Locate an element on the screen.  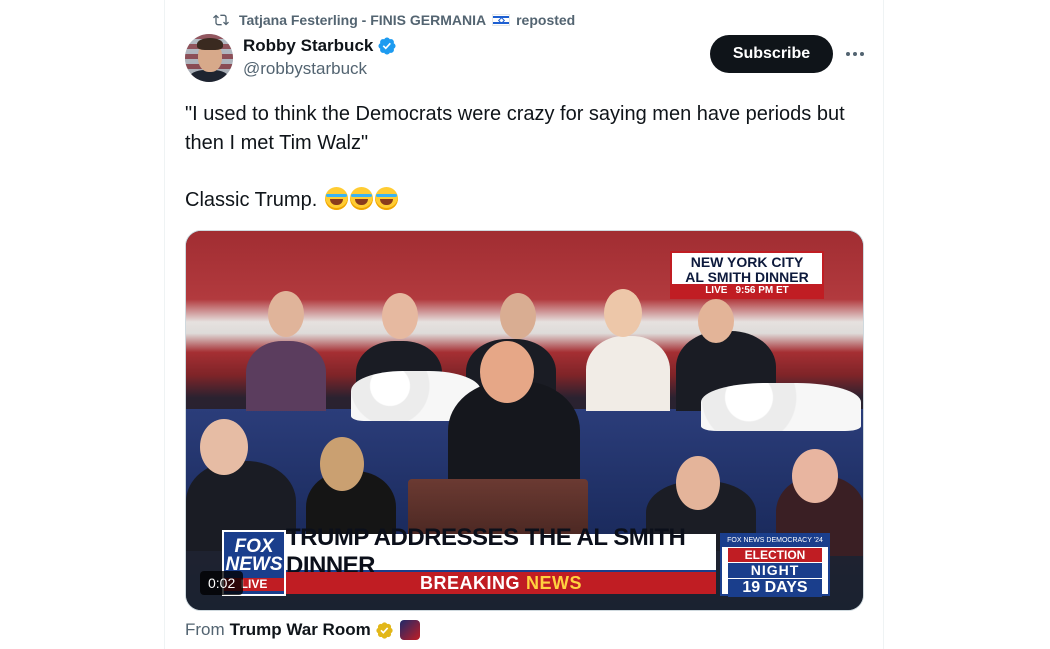
repost-action-label: reposted is located at coordinates (546, 20).